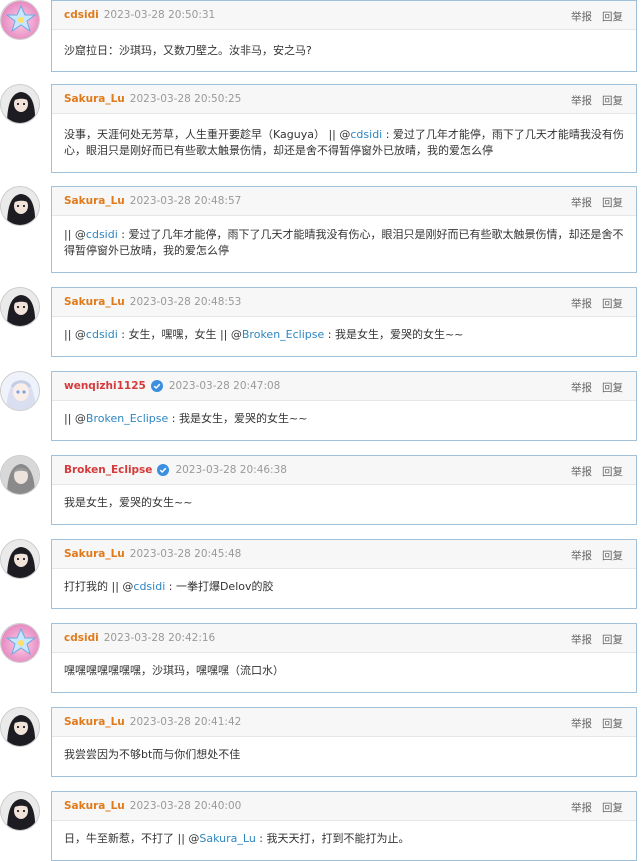 The width and height of the screenshot is (644, 861). What do you see at coordinates (344, 419) in the screenshot?
I see `comment-text: || @Broken_Eclipse : 我是女生，爱哭的女生~~` at bounding box center [344, 419].